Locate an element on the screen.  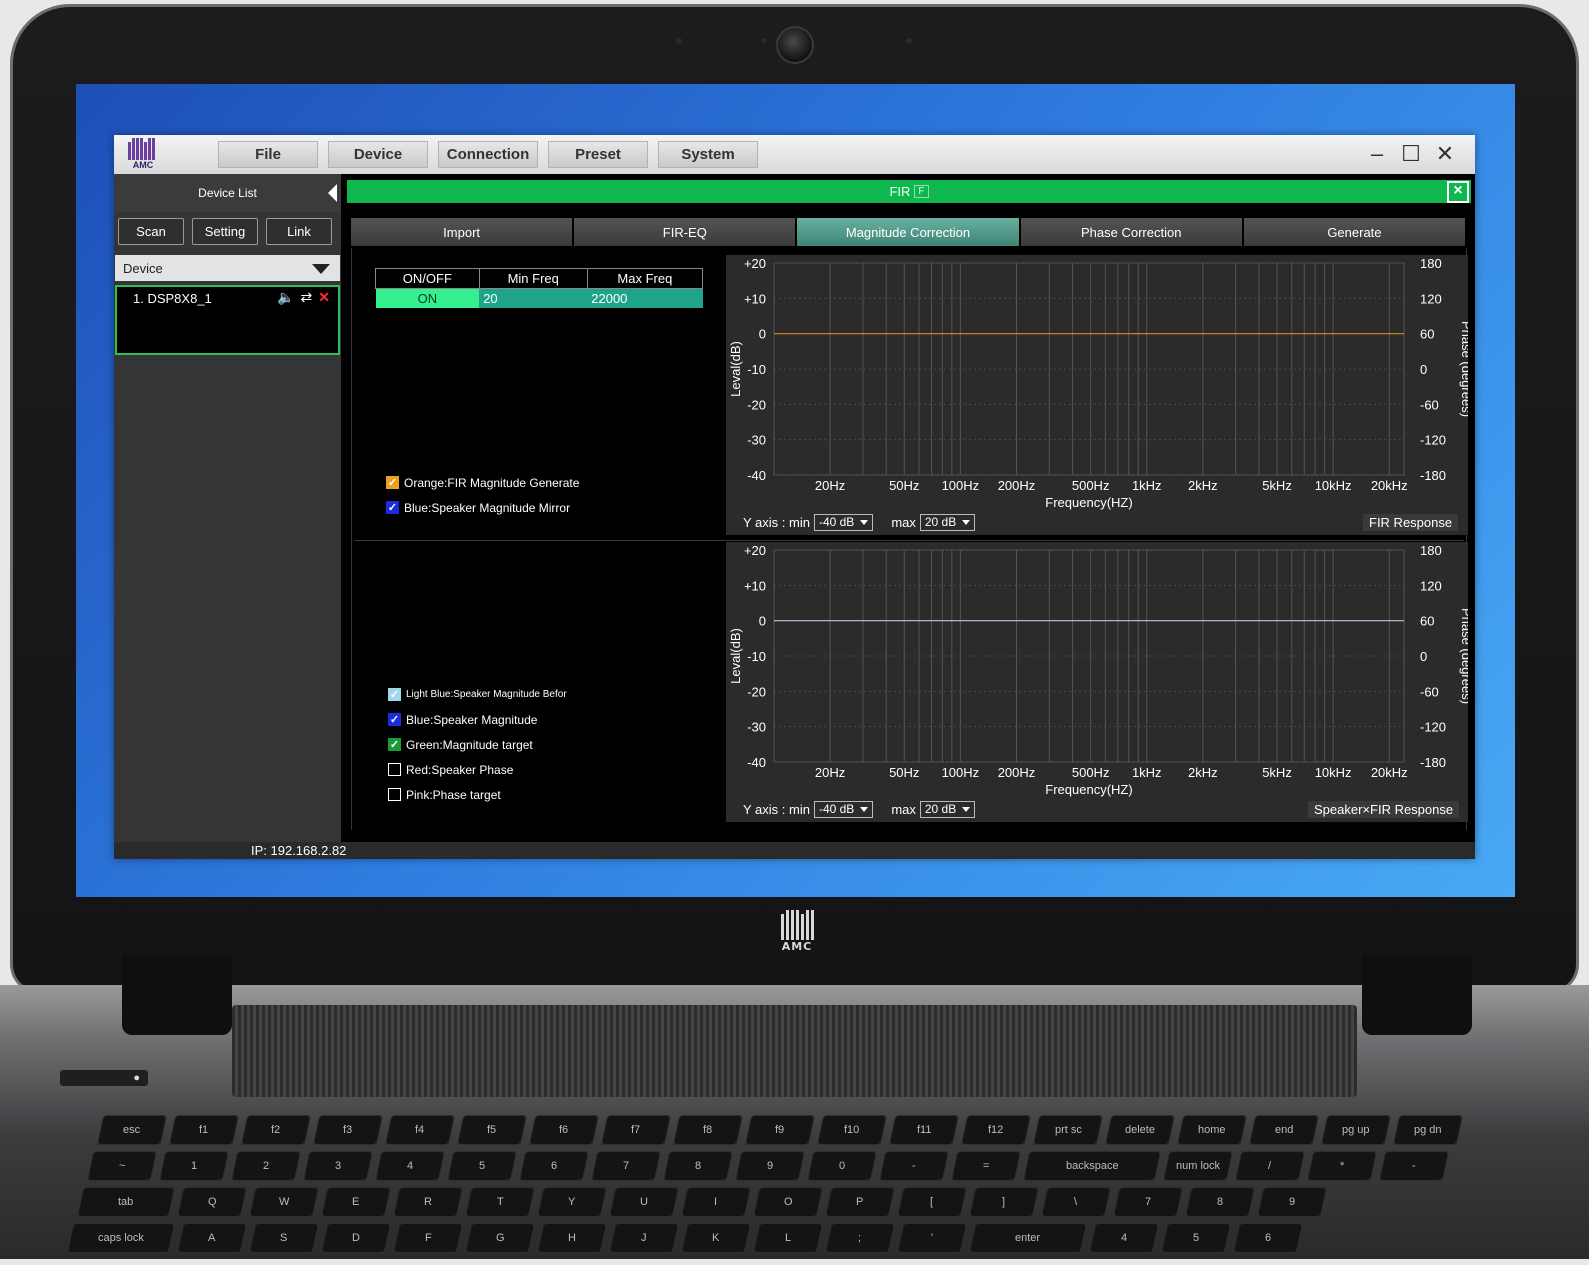
key: 2 is located at coordinates (266, 1166).